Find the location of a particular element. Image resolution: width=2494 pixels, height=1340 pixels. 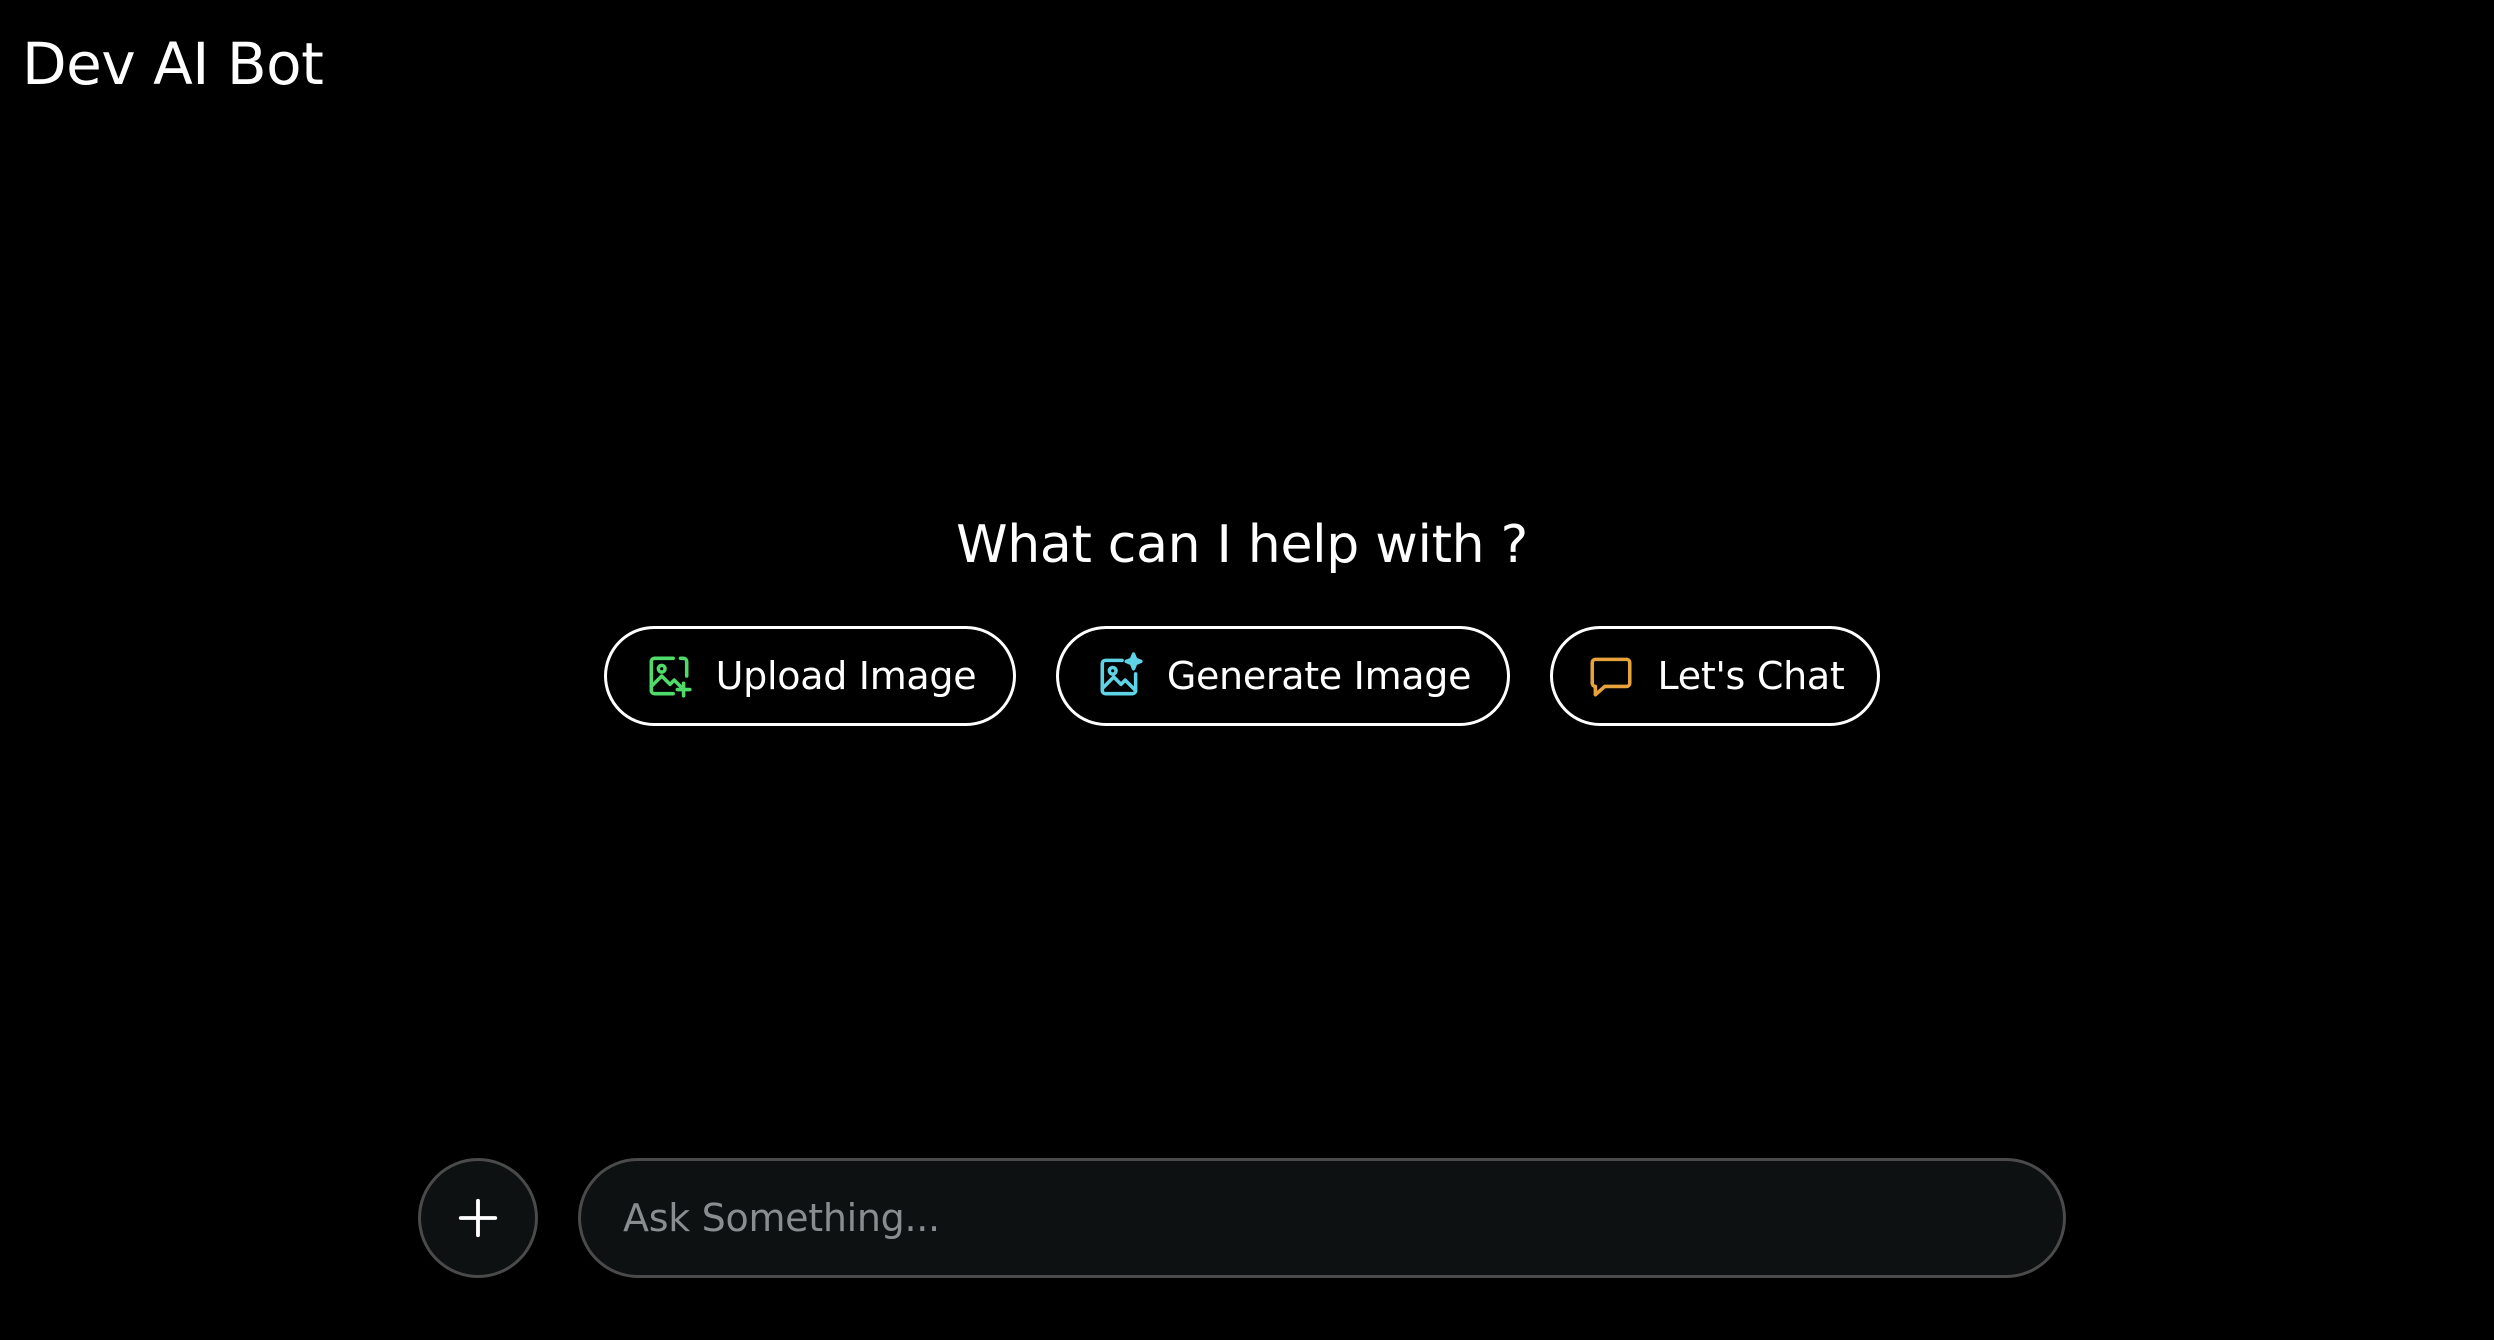

ask-input-container is located at coordinates (1322, 1218).